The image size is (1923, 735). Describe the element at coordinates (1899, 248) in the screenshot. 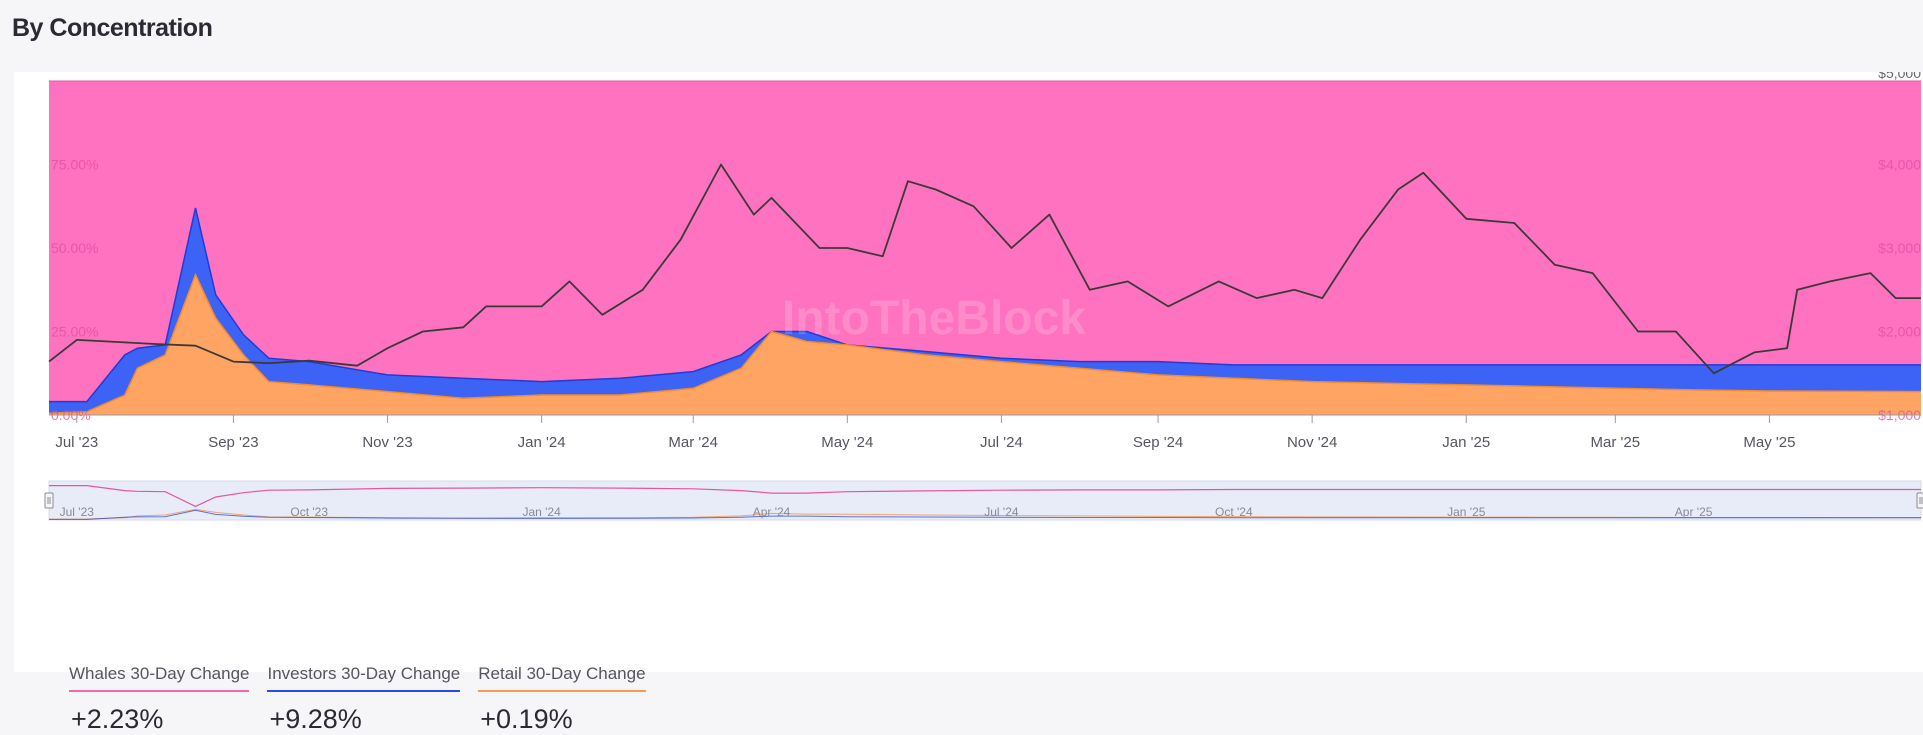

I see `y-right-tick-label: $3,000` at that location.